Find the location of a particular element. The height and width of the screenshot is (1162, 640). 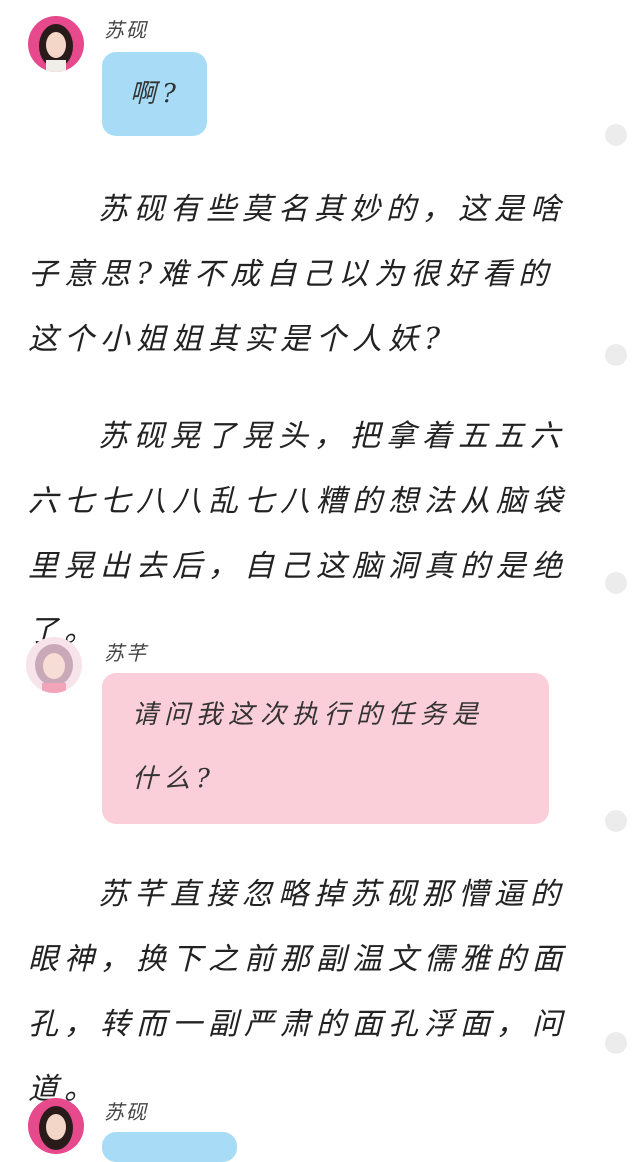

avatar-su-qian is located at coordinates (54, 665).